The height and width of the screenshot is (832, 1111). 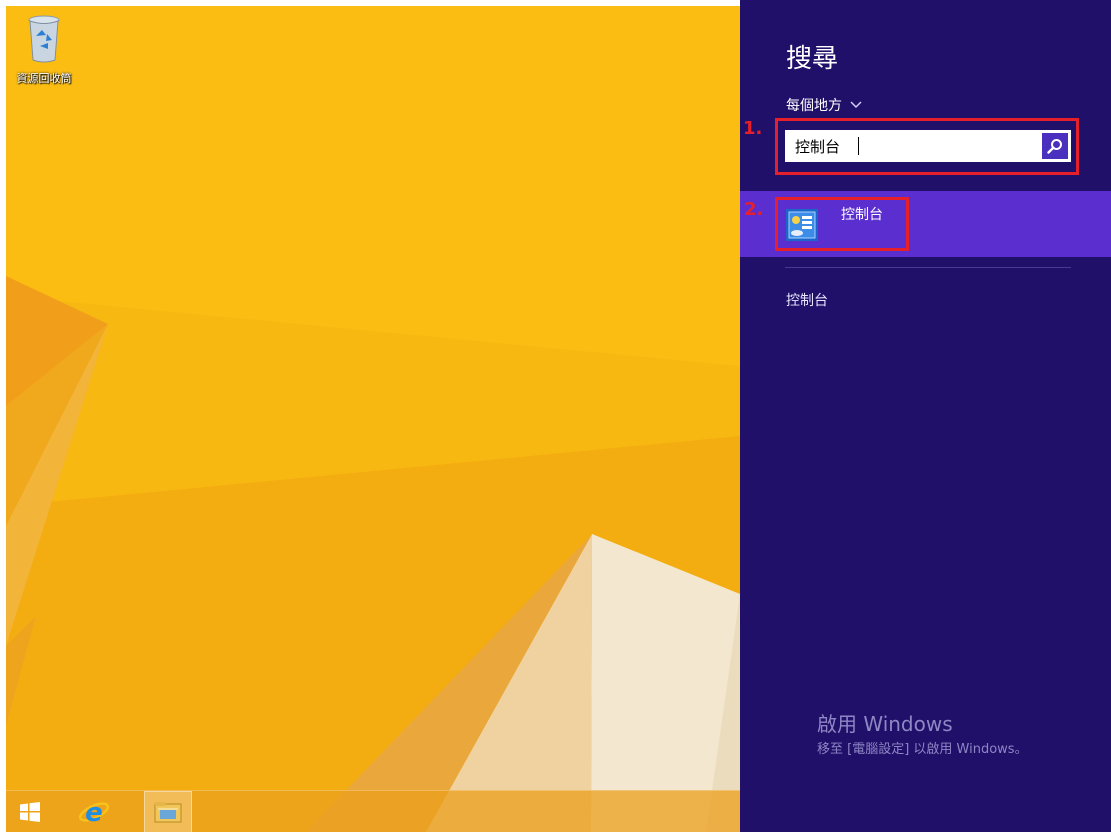 What do you see at coordinates (814, 106) in the screenshot?
I see `search-scope-label: 每個地方` at bounding box center [814, 106].